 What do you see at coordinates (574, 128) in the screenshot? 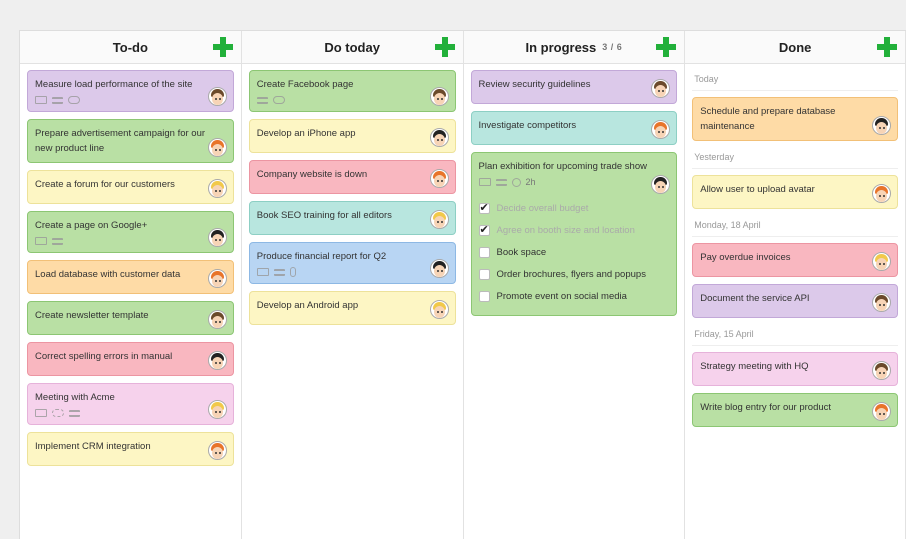
I see `task-card: Investigate competitors` at bounding box center [574, 128].